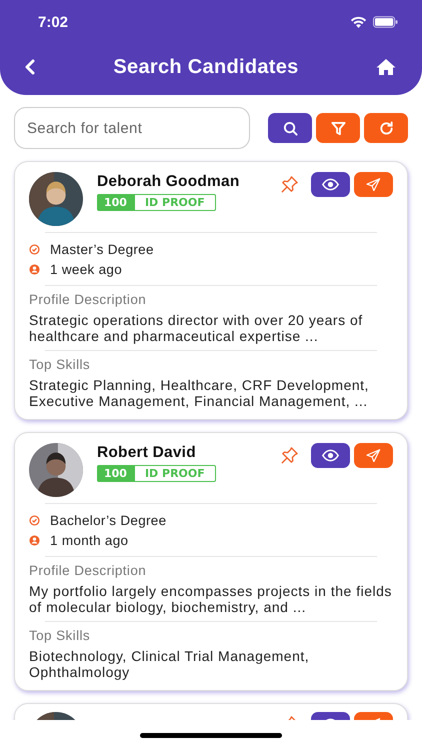 Image resolution: width=422 pixels, height=750 pixels. I want to click on degree-text: Bachelor’s Degree, so click(108, 520).